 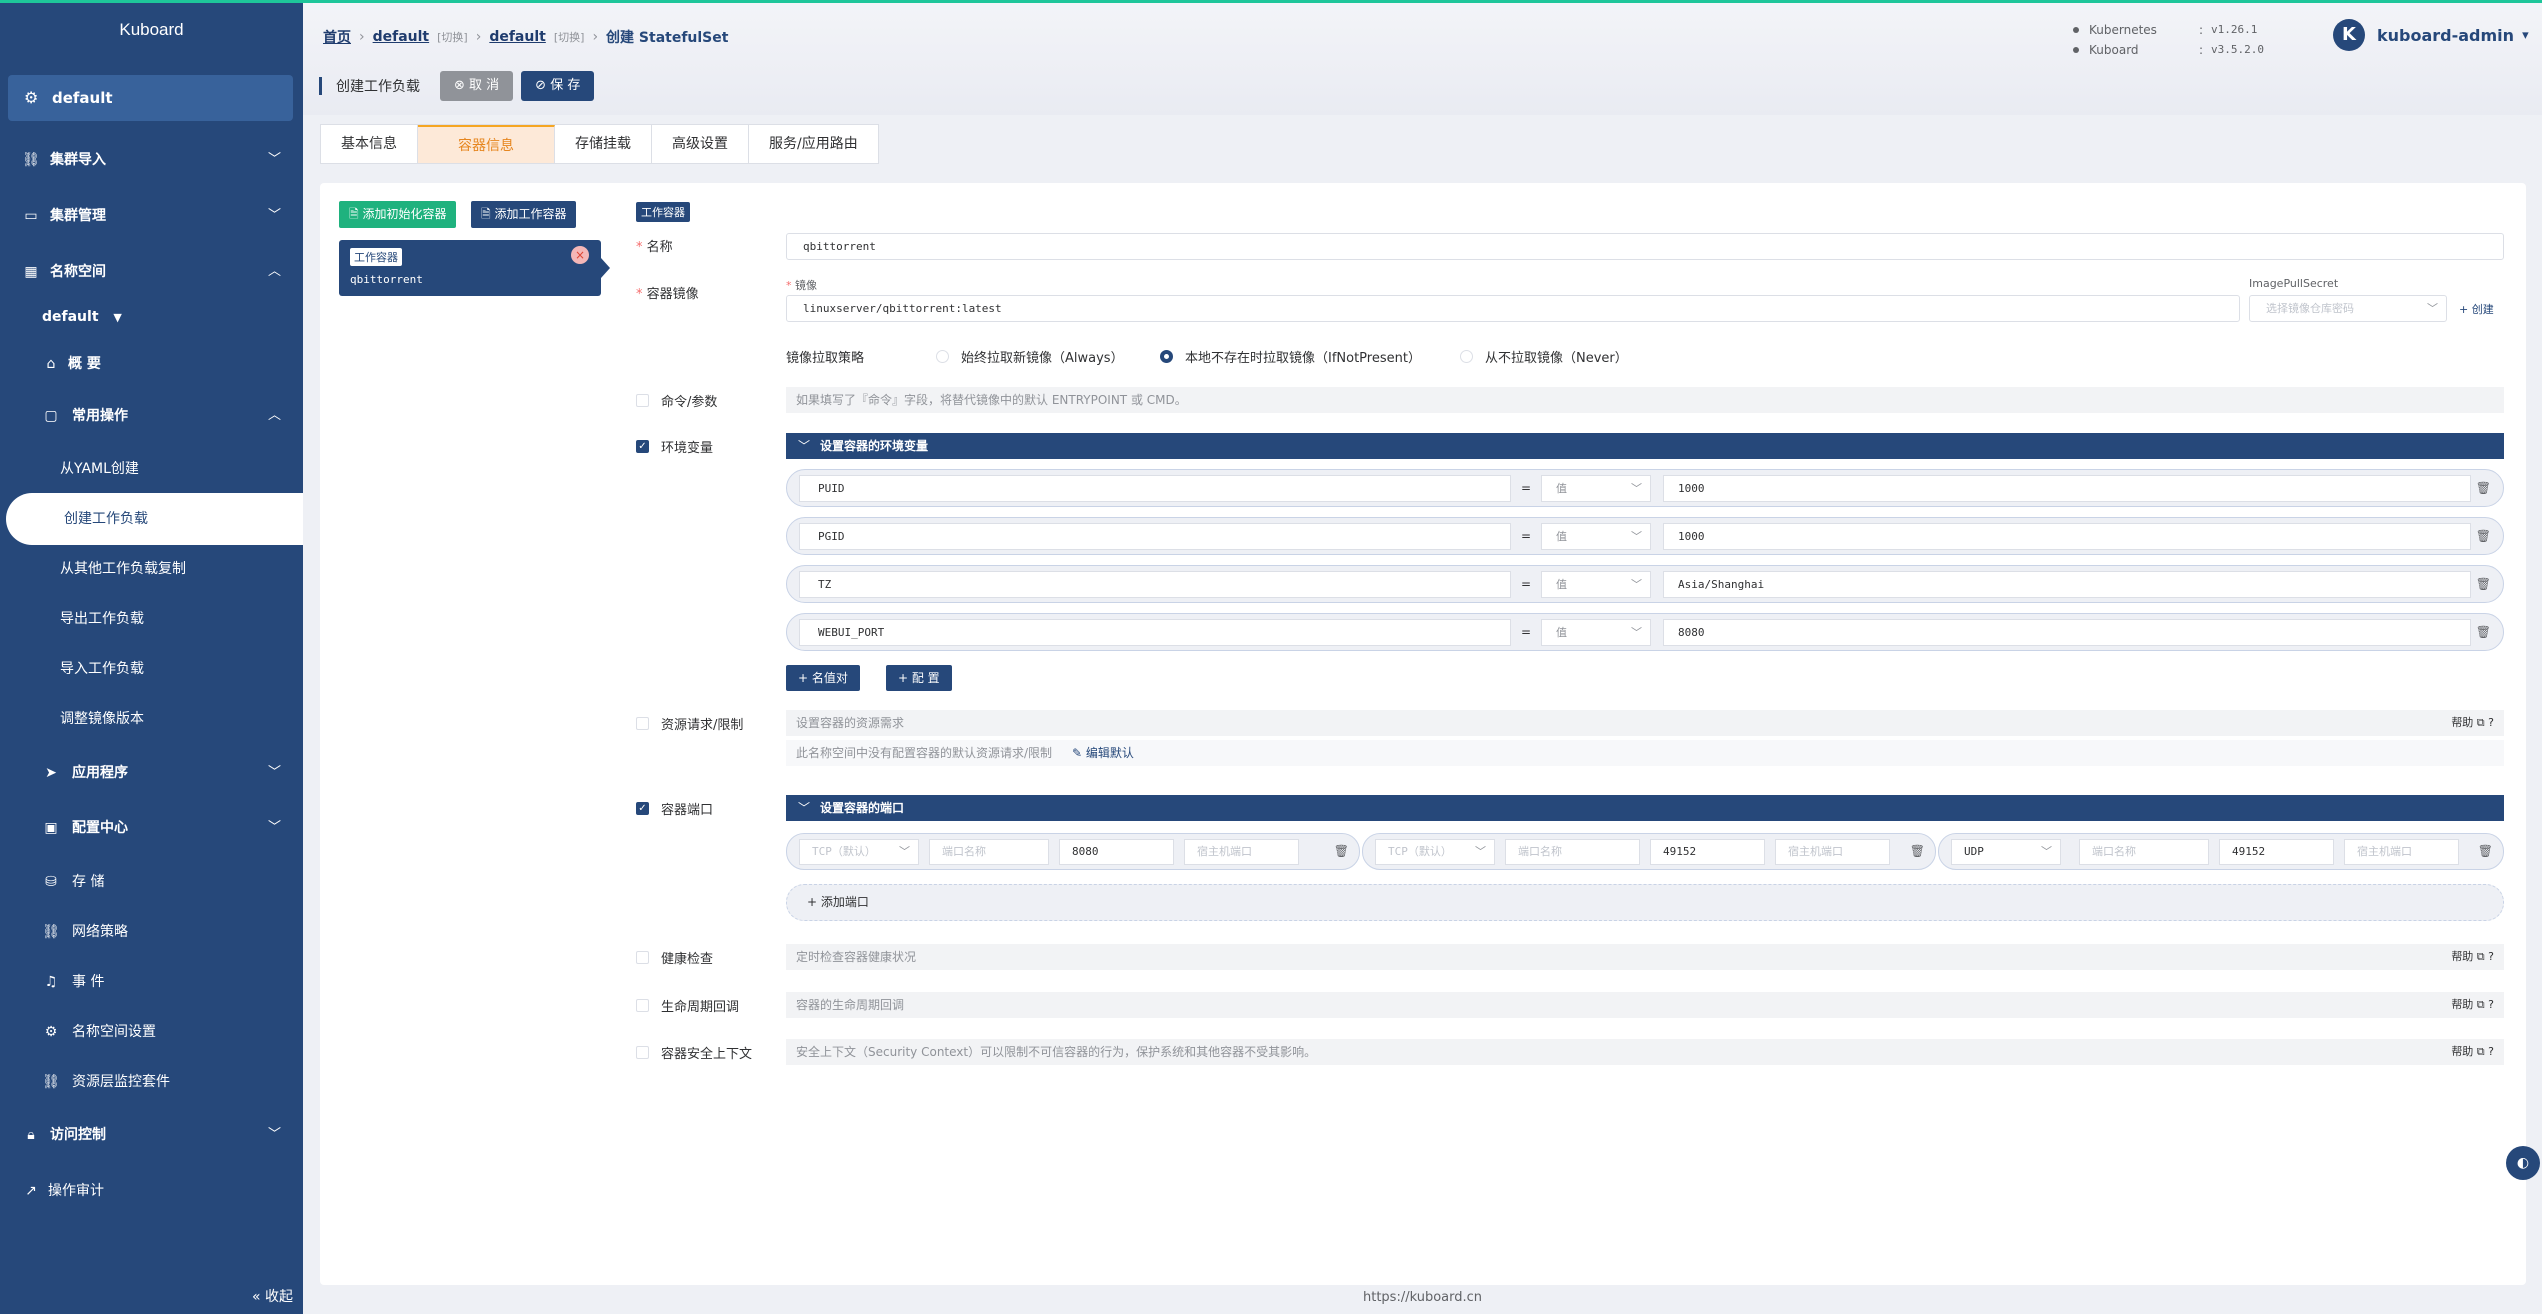 I want to click on tab-storage: 存储挂载, so click(x=603, y=144).